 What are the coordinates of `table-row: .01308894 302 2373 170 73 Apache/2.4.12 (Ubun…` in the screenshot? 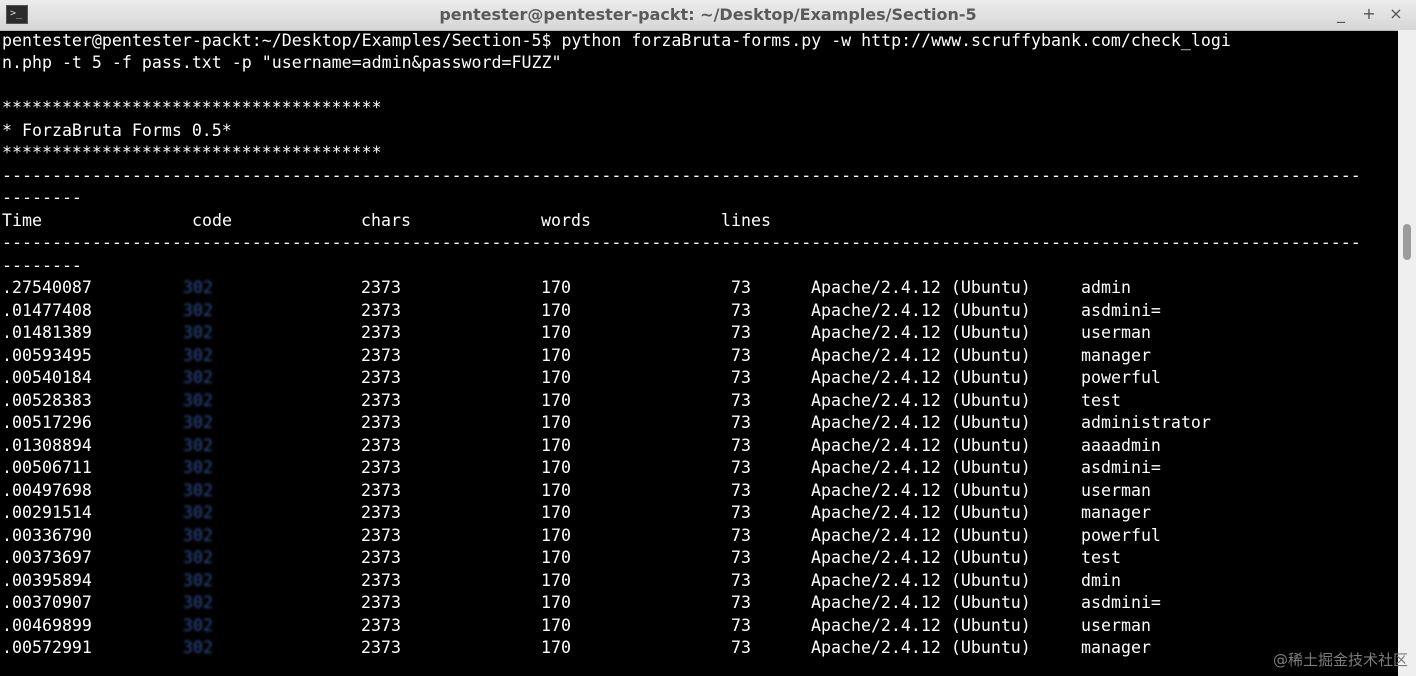 It's located at (697, 446).